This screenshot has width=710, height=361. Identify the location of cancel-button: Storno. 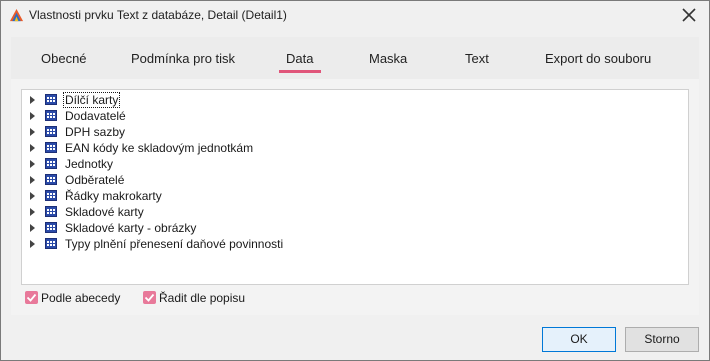
(662, 339).